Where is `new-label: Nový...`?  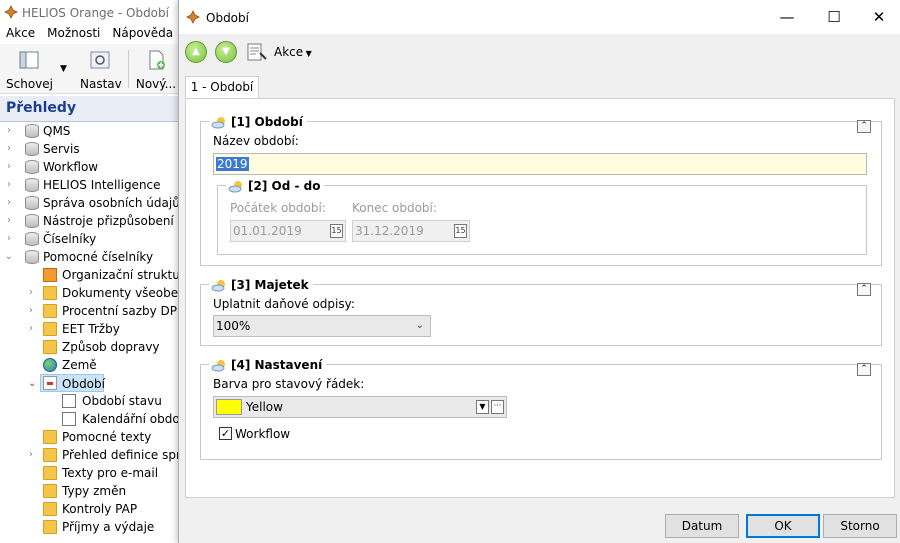 new-label: Nový... is located at coordinates (156, 84).